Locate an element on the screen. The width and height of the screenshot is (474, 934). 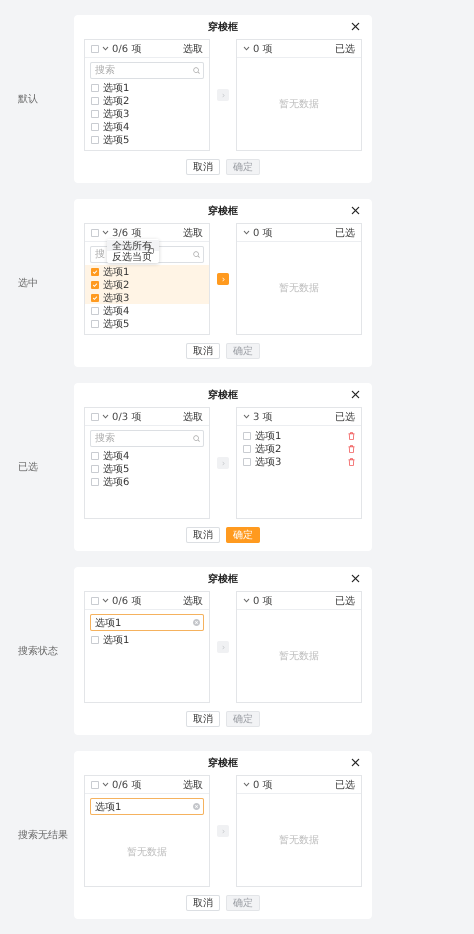
item-count: 3 项 is located at coordinates (263, 417).